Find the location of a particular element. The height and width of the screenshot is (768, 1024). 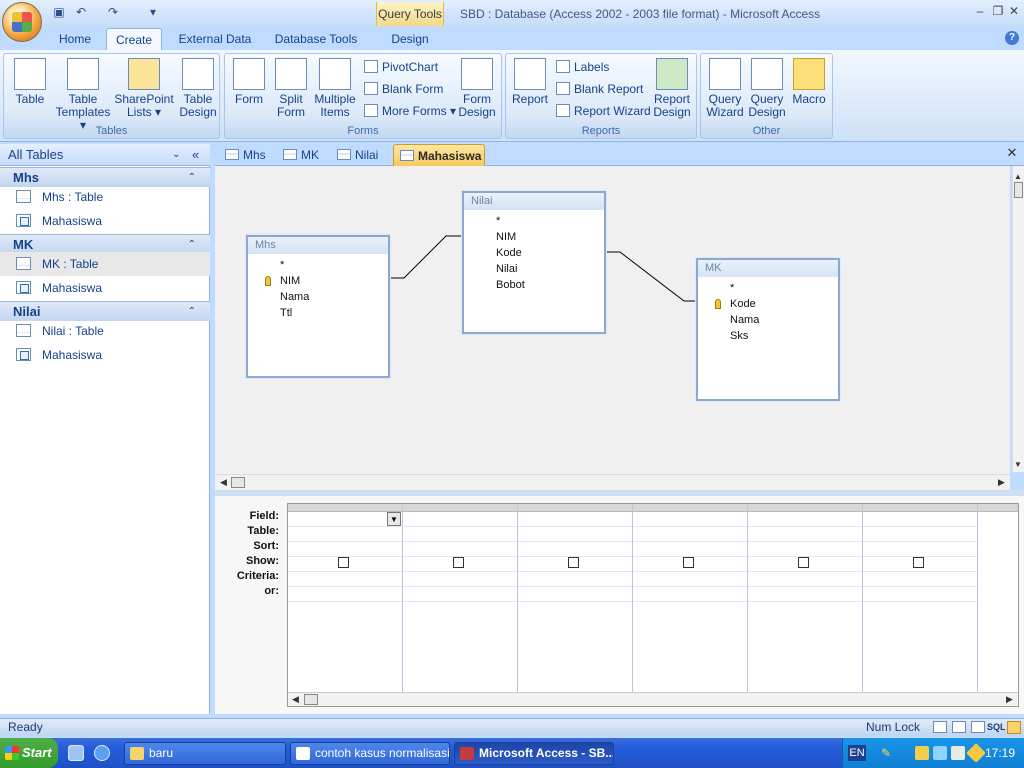

query-table-nilai: Nilai * NIM Kode Nilai Bobot is located at coordinates (534, 262).